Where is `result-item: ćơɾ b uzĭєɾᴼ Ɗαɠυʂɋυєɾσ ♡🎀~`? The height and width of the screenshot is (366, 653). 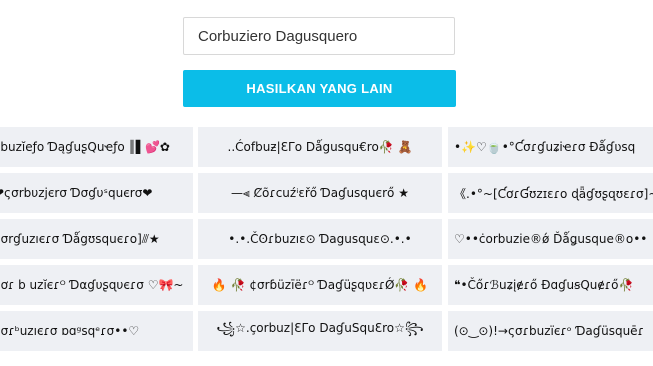 result-item: ćơɾ b uzĭєɾᴼ Ɗαɠυʂɋυєɾσ ♡🎀~ is located at coordinates (96, 285).